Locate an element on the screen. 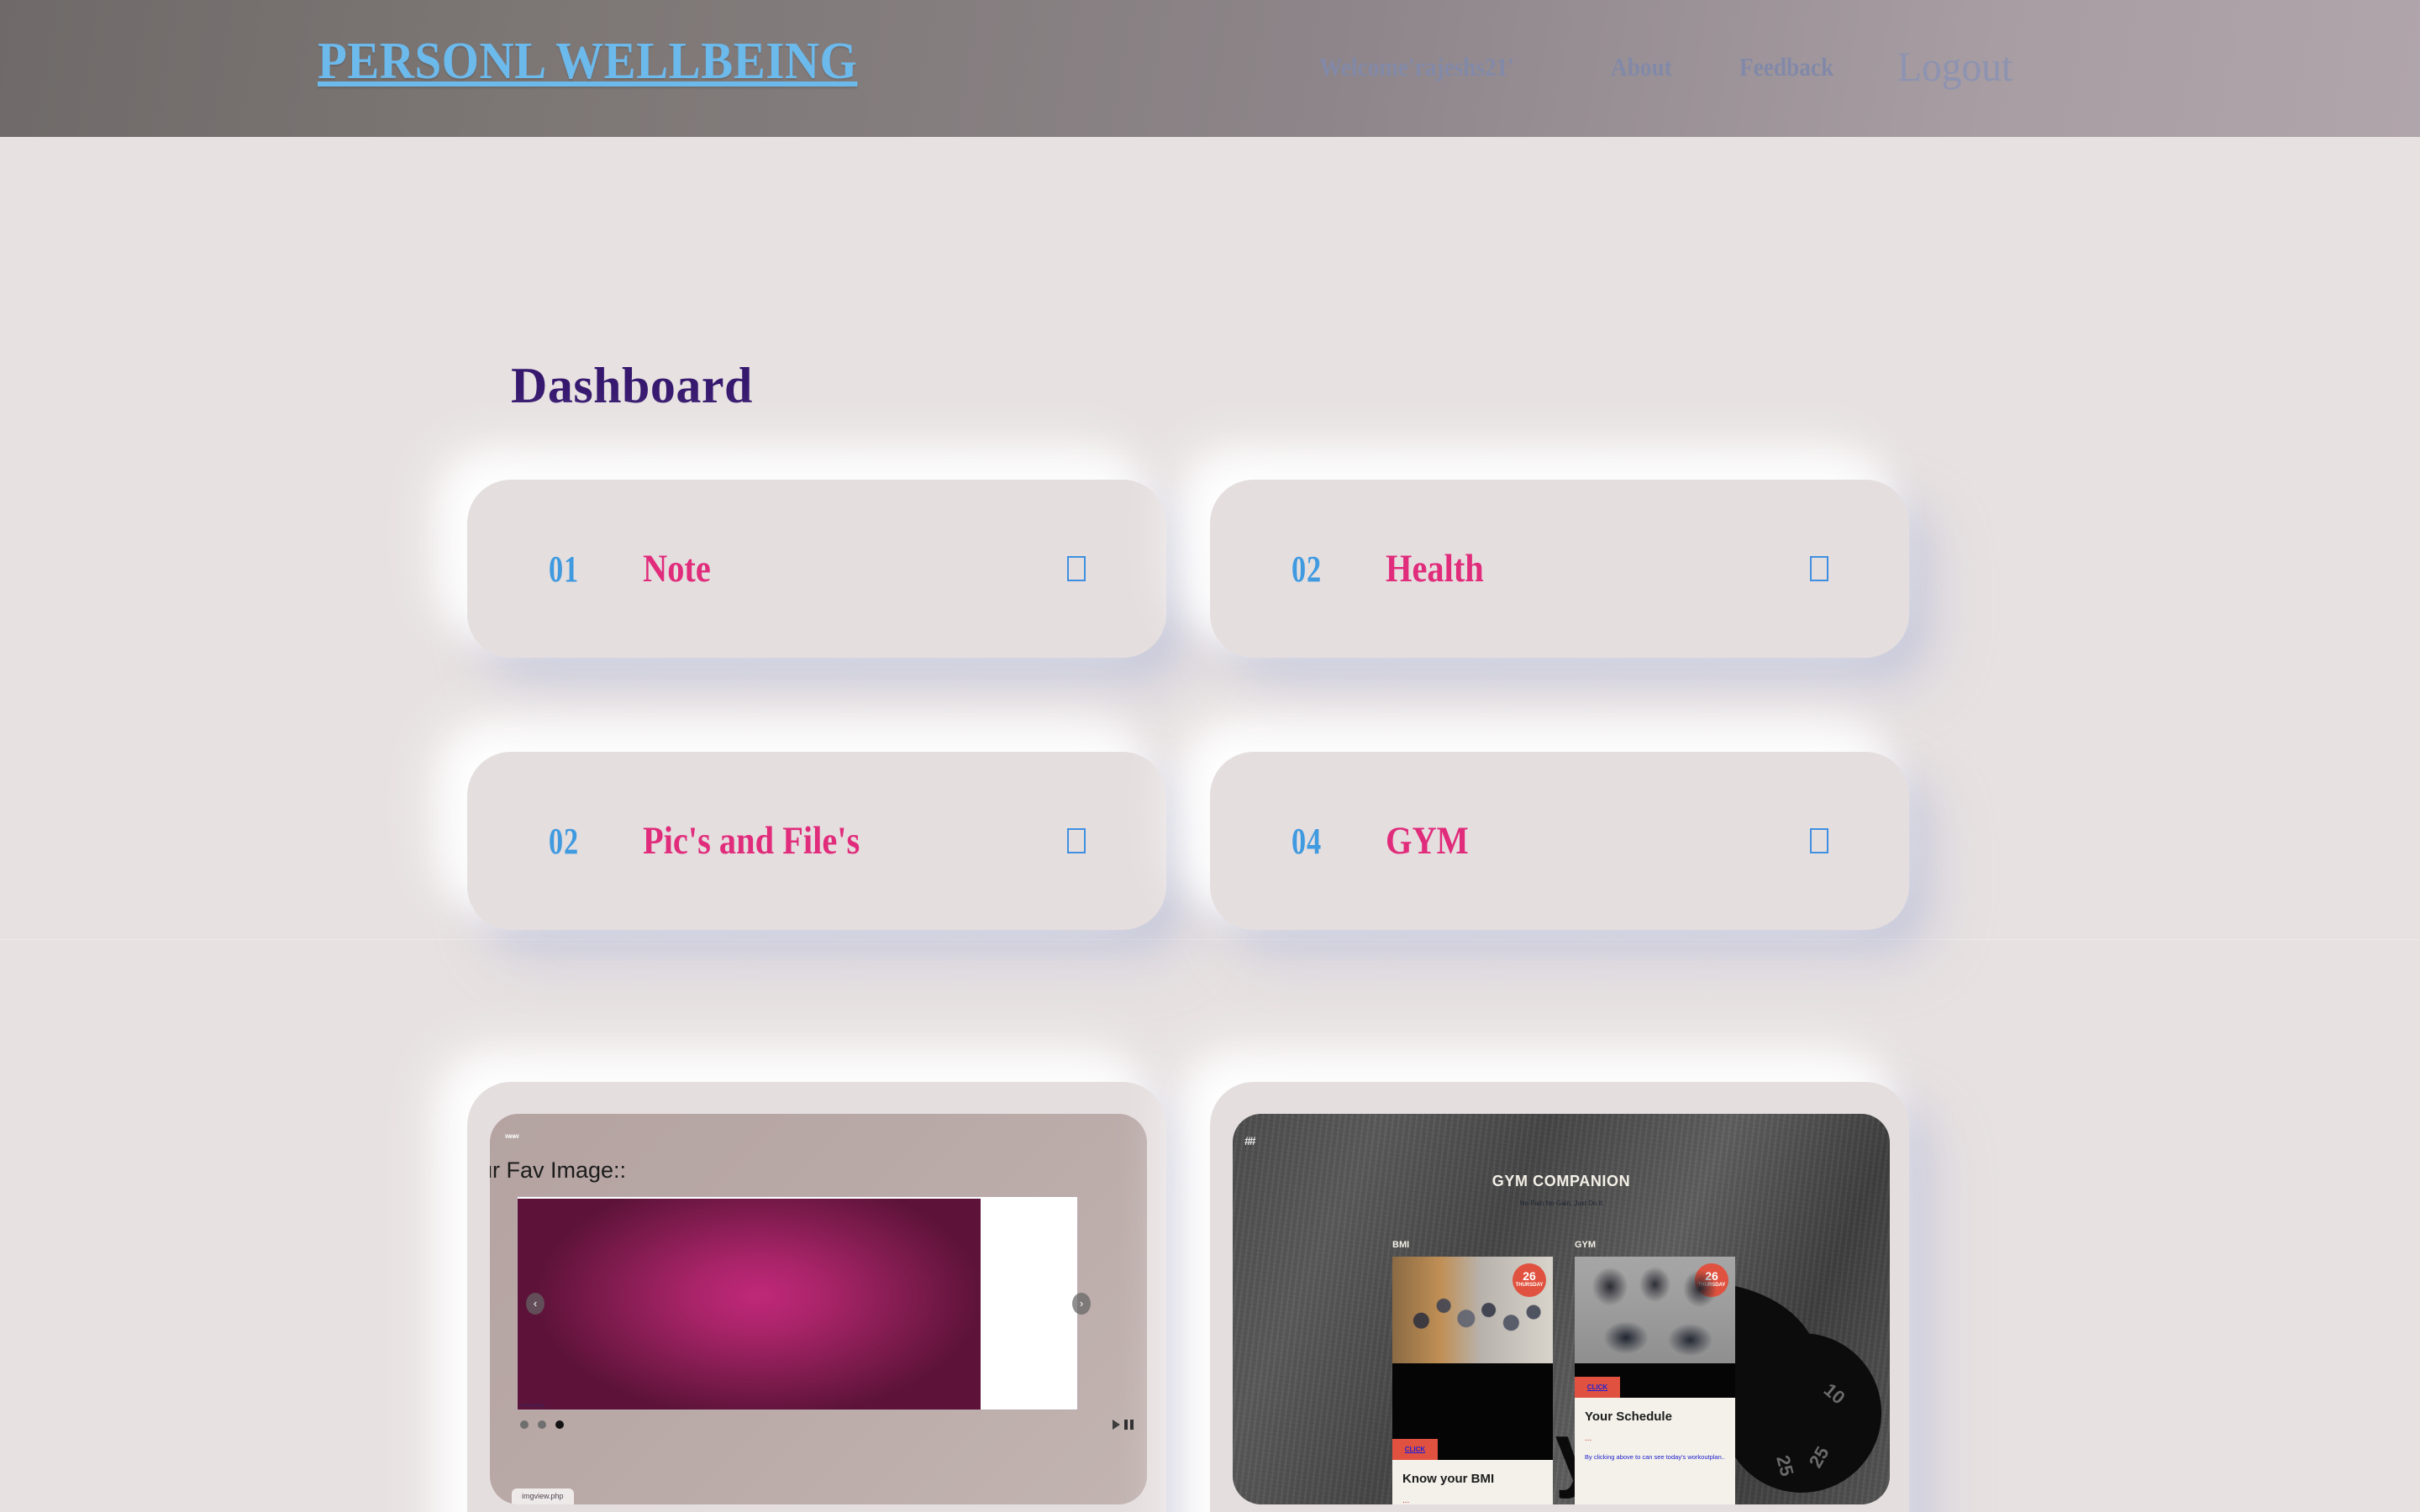 This screenshot has height=1512, width=2420. tile-number: 01 is located at coordinates (564, 569).